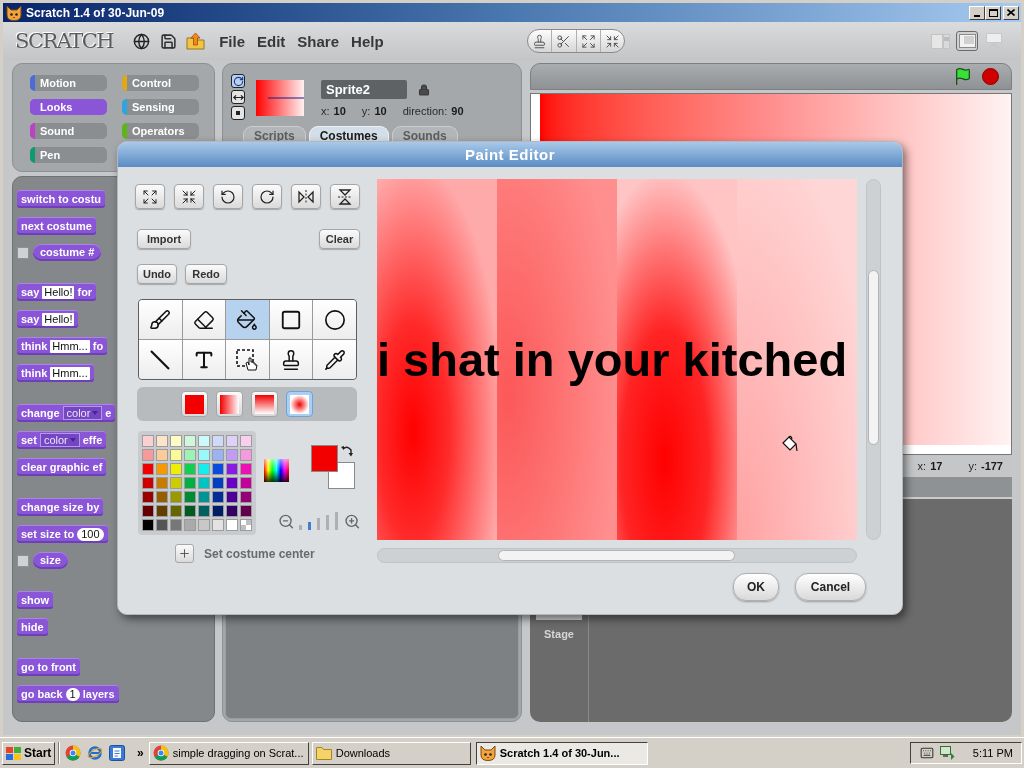  What do you see at coordinates (28, 753) in the screenshot?
I see `start-button: Start` at bounding box center [28, 753].